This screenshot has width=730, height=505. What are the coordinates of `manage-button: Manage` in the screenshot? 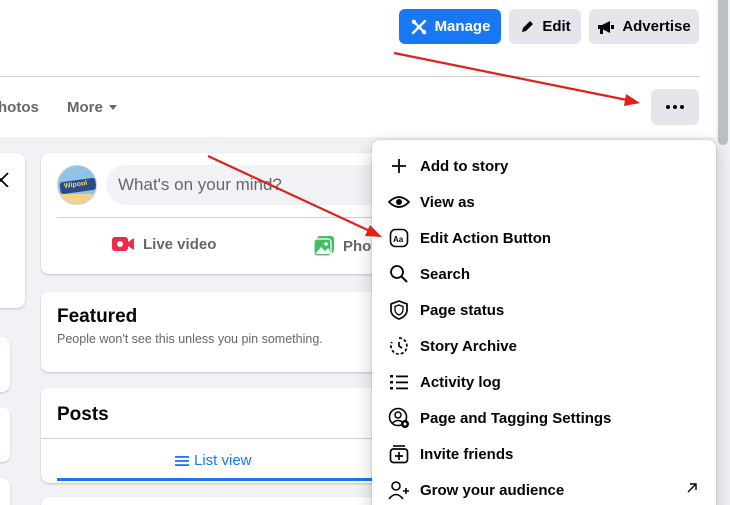 It's located at (450, 26).